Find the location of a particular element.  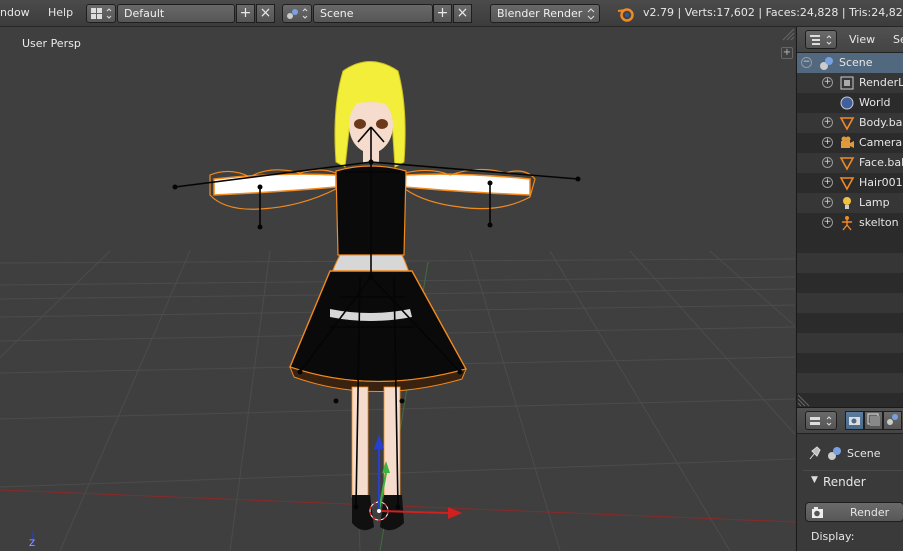

render-engine-label: Blender Render is located at coordinates (540, 13).